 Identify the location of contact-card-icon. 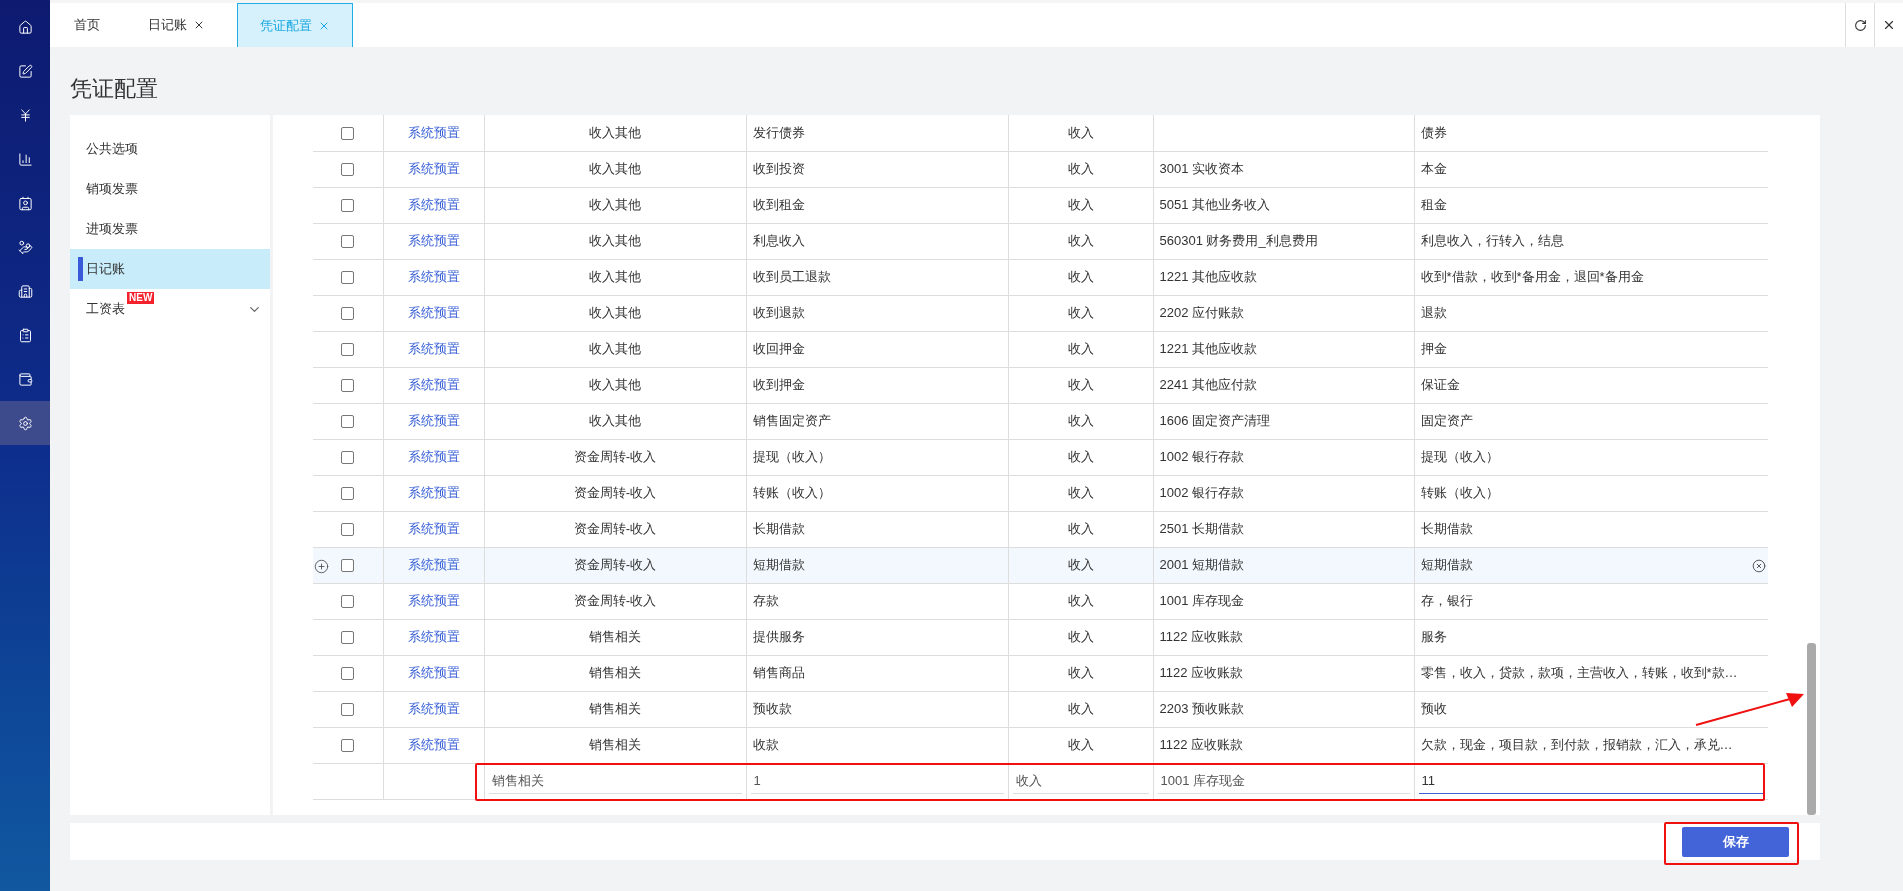
(25, 203).